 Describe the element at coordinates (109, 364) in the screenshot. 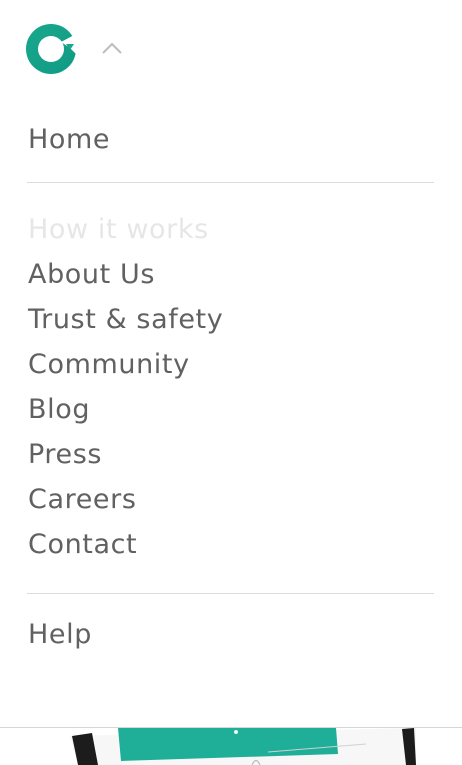

I see `menu-item-community: Community` at that location.